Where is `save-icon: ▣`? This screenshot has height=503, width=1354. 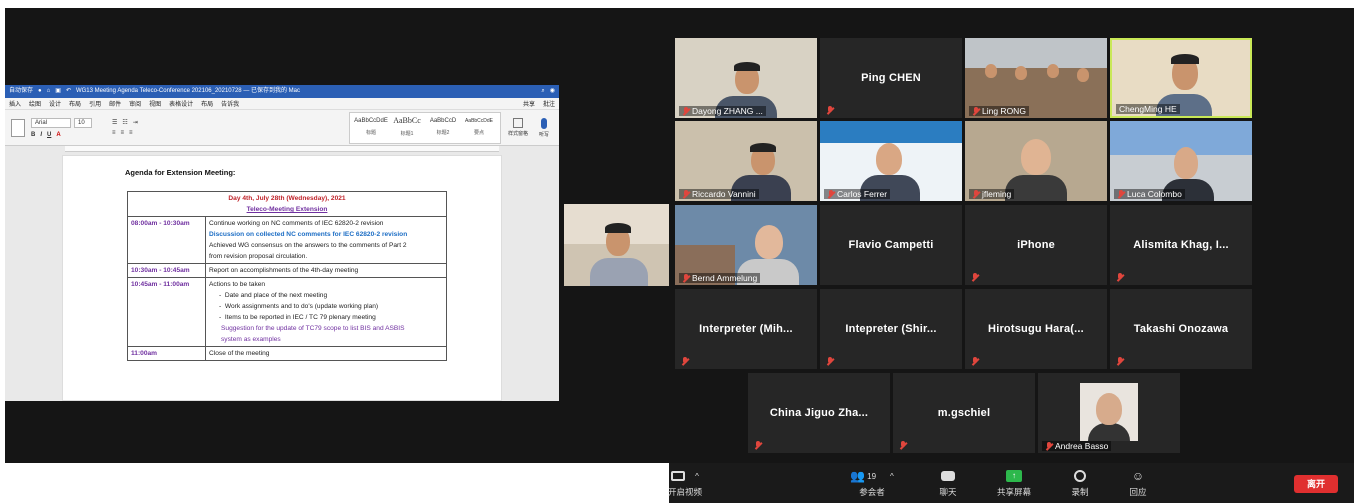
save-icon: ▣ is located at coordinates (58, 91).